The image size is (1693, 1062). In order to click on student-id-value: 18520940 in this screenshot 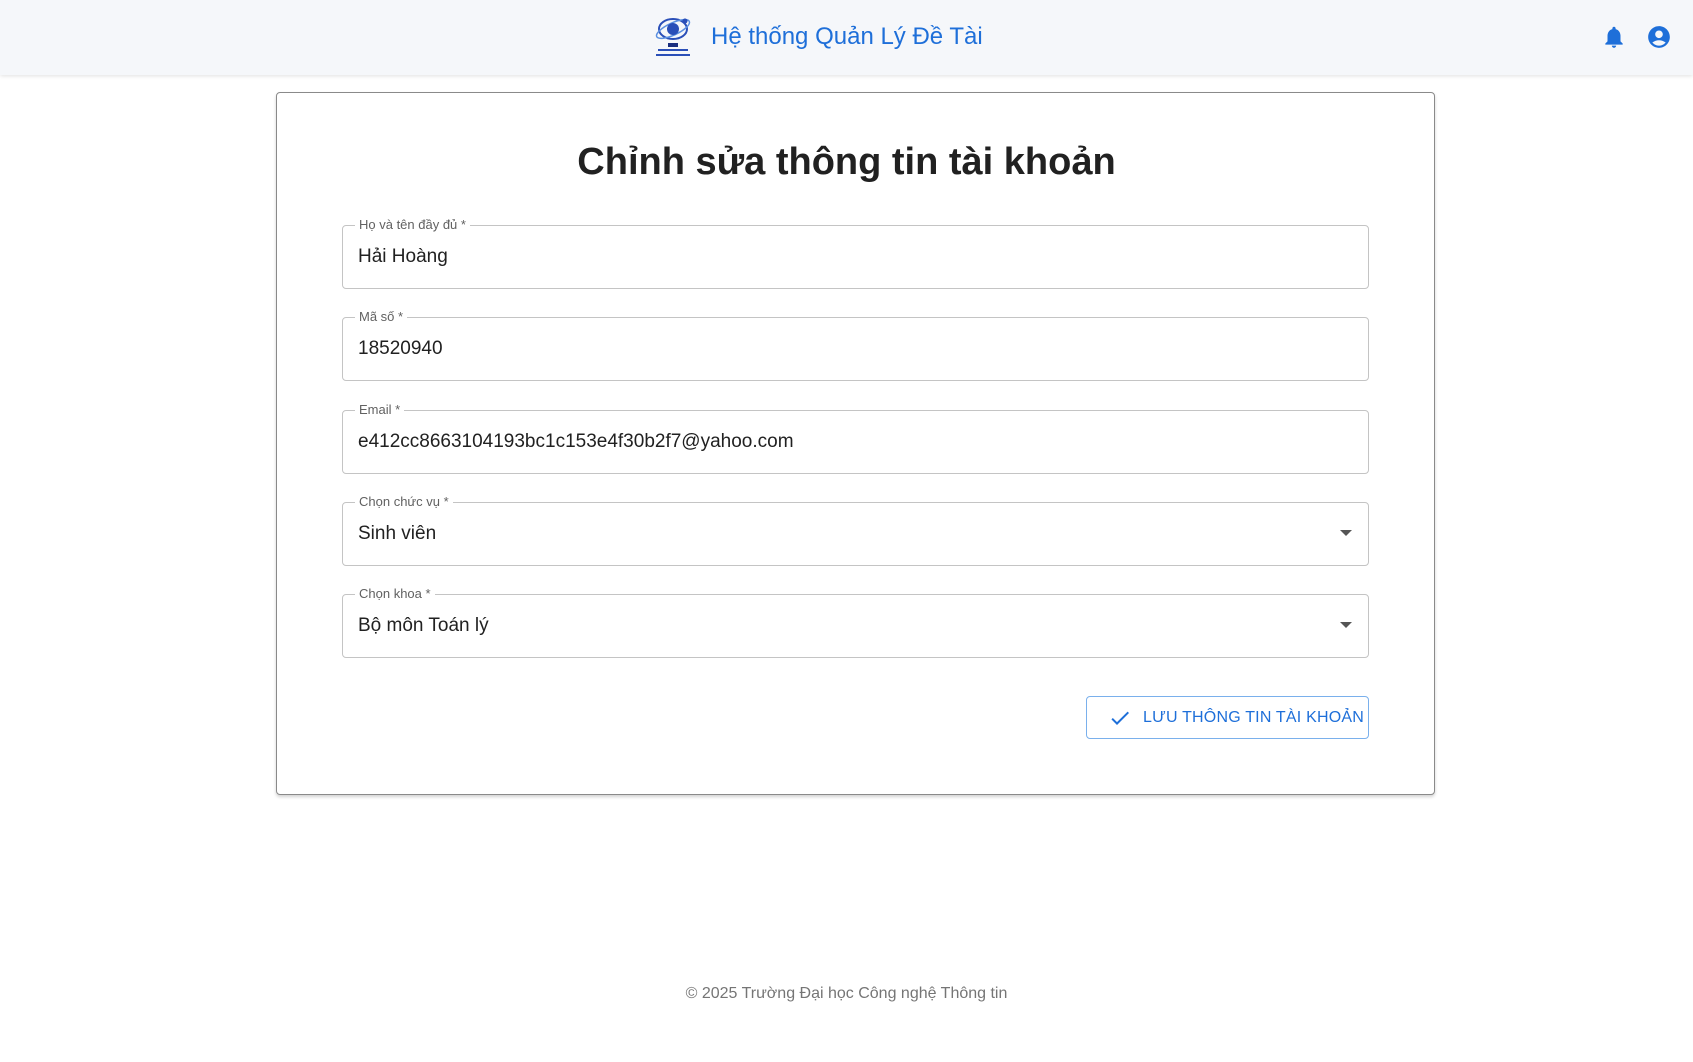, I will do `click(400, 348)`.